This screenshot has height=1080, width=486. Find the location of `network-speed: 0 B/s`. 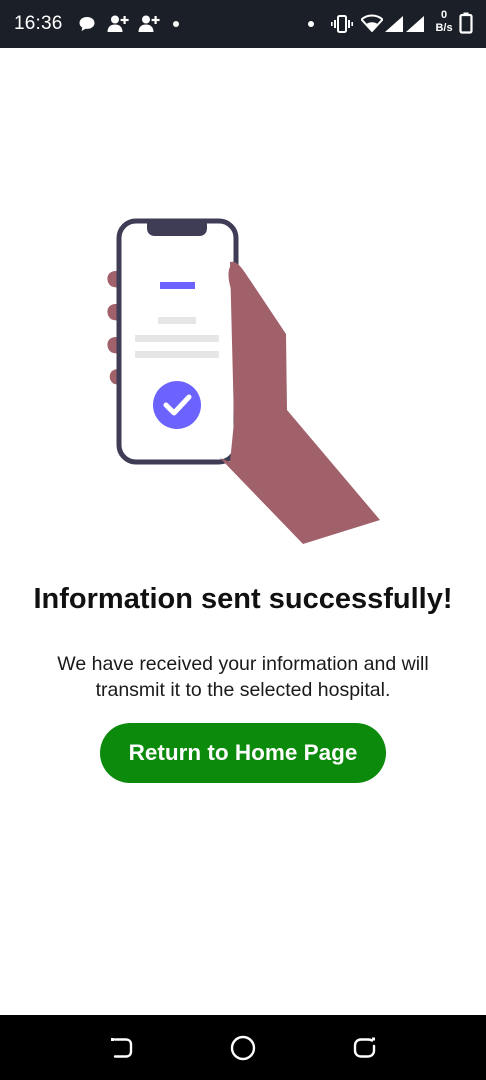

network-speed: 0 B/s is located at coordinates (444, 22).